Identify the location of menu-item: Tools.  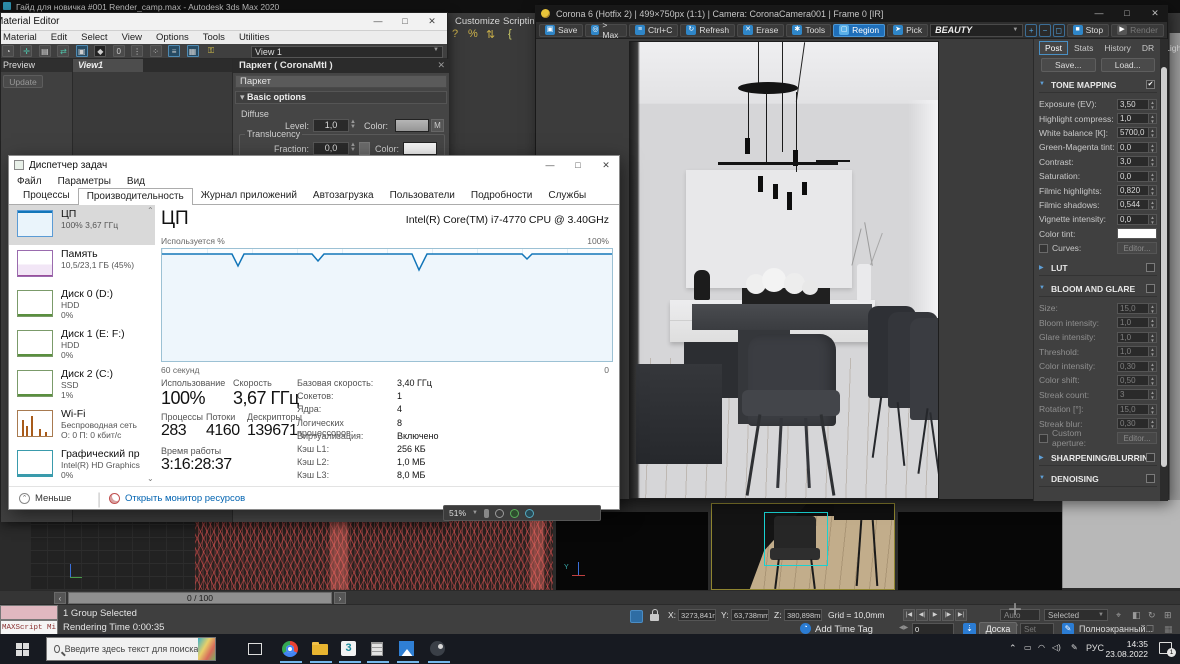
(214, 37).